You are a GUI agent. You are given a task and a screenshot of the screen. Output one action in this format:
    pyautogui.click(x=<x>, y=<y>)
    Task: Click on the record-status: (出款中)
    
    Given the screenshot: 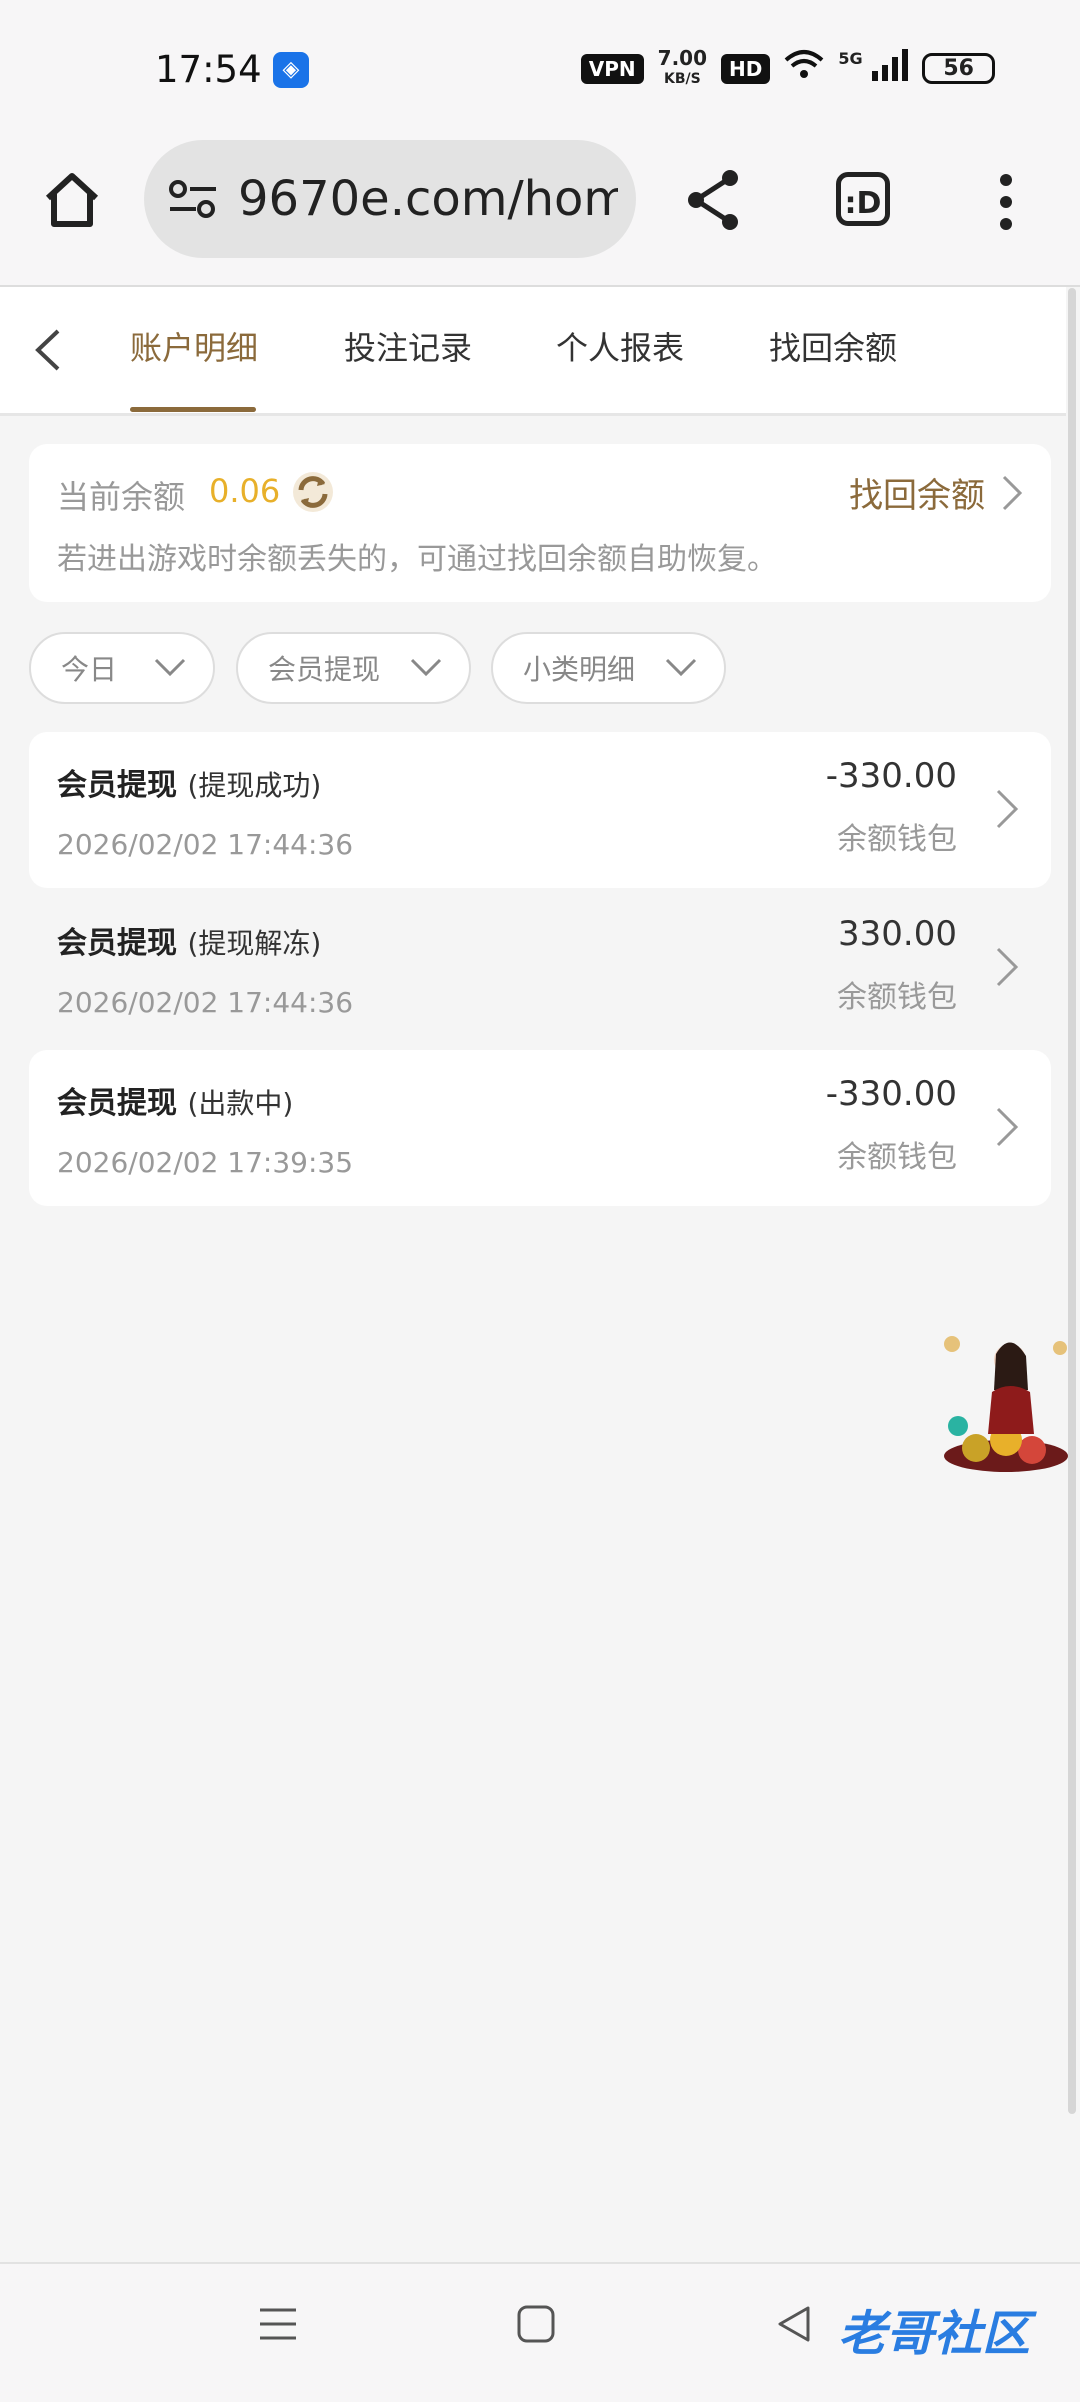 What is the action you would take?
    pyautogui.click(x=240, y=1103)
    